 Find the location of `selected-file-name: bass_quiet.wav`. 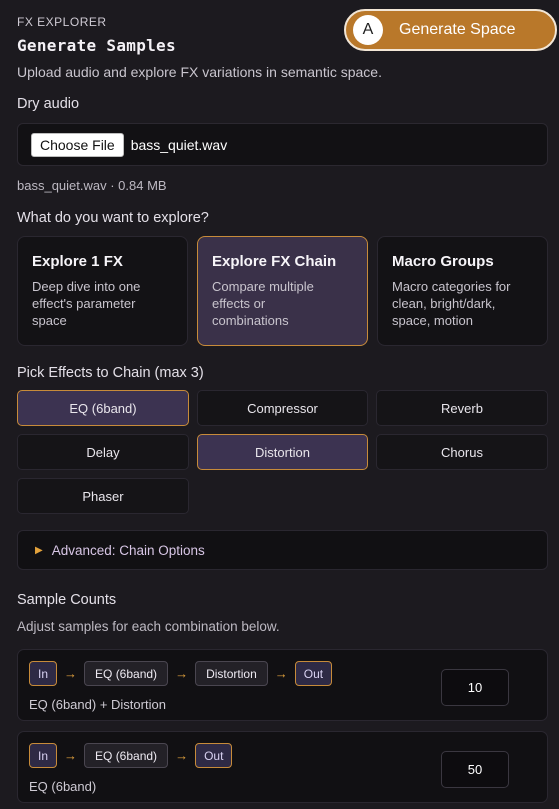

selected-file-name: bass_quiet.wav is located at coordinates (179, 144).